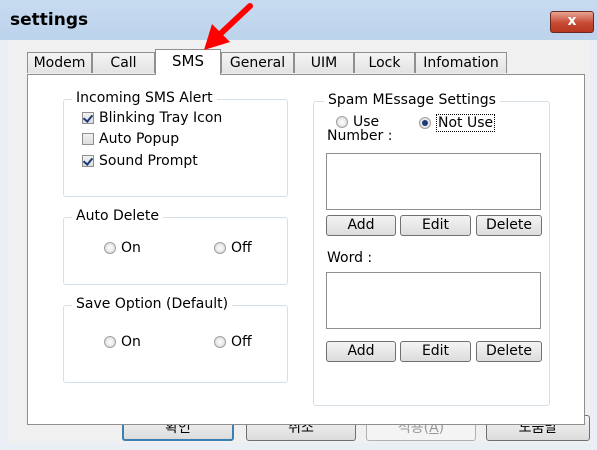 The image size is (597, 450). I want to click on number-list, so click(433, 181).